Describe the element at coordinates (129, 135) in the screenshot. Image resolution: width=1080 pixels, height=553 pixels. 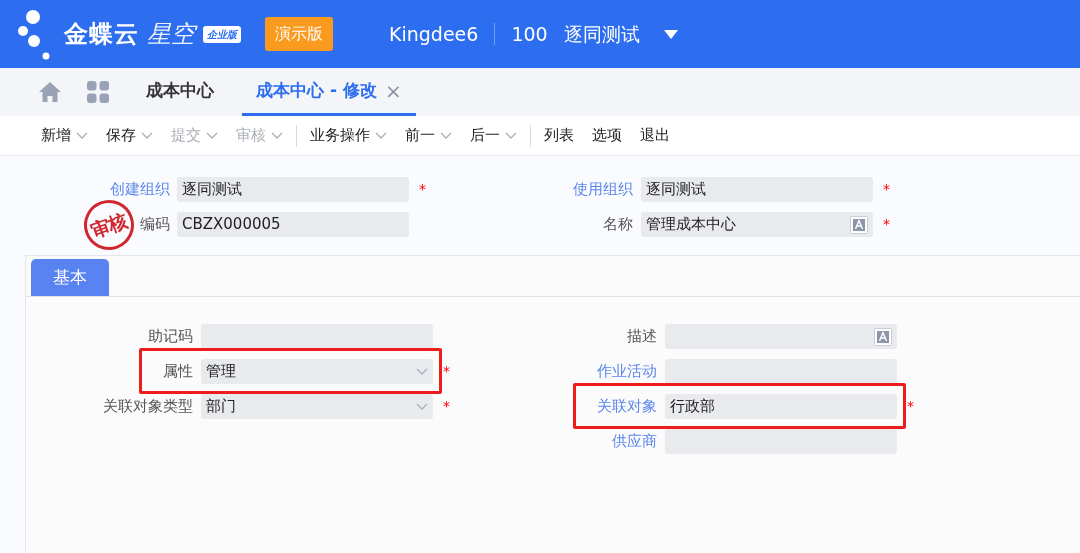
I see `toolbar-button: 保存` at that location.